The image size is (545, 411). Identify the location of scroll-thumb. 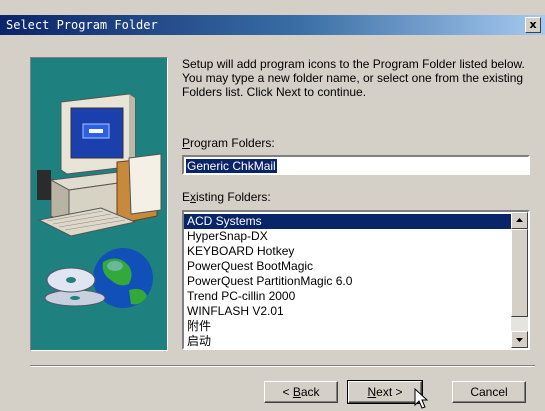
(519, 273).